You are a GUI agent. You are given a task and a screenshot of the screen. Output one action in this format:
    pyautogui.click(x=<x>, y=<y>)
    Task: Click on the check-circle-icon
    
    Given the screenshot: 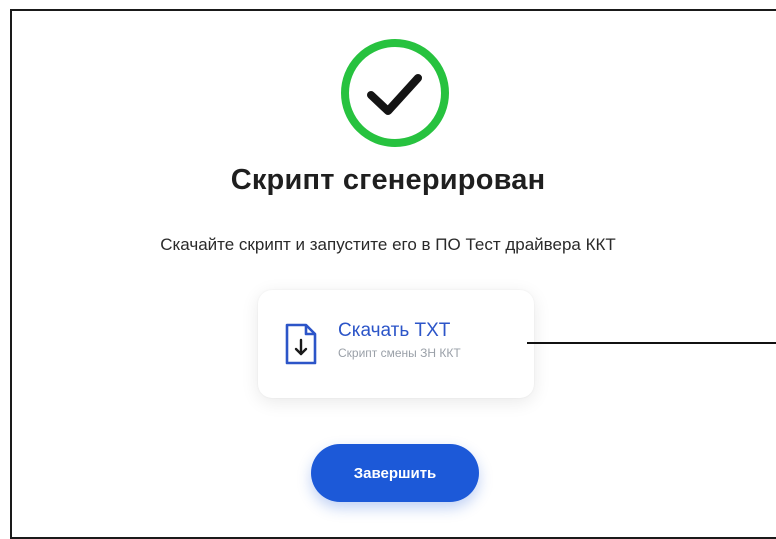 What is the action you would take?
    pyautogui.click(x=395, y=93)
    